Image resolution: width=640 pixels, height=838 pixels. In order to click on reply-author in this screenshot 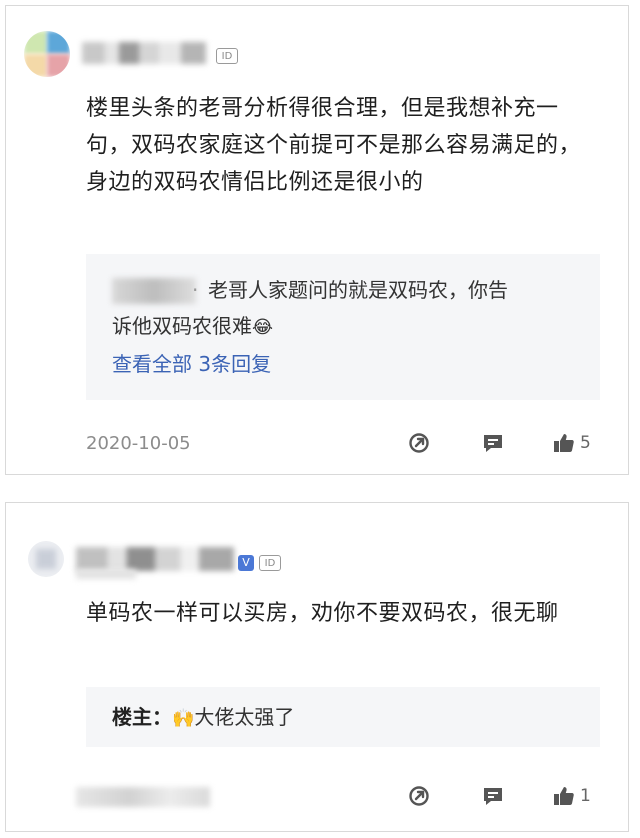, I will do `click(154, 291)`.